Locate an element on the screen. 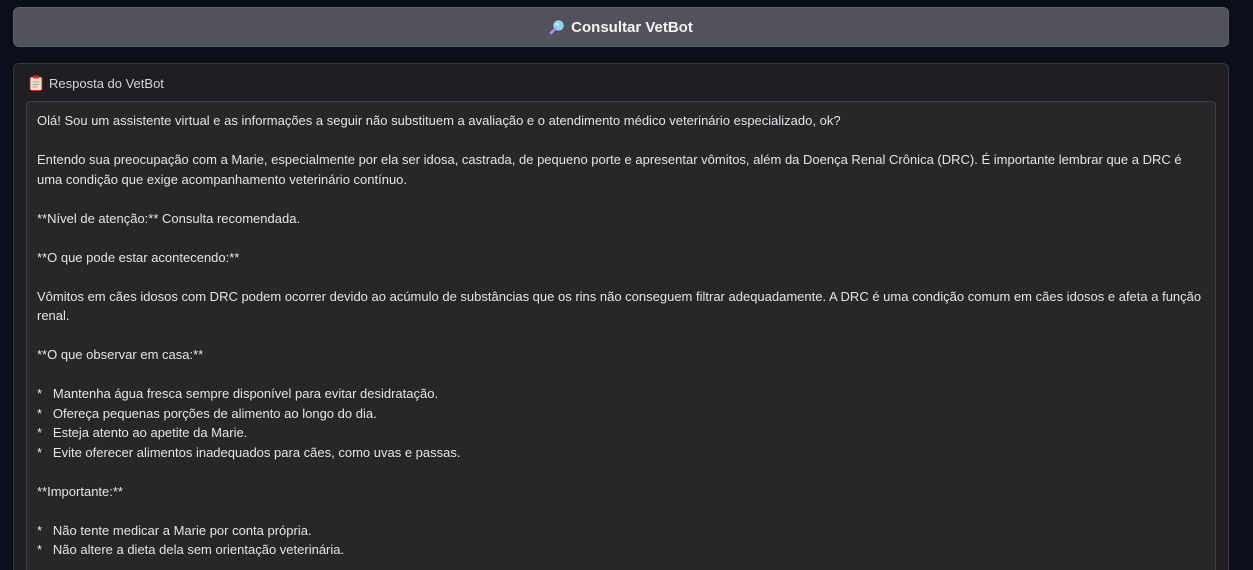 The height and width of the screenshot is (570, 1253). response-panel-header: Resposta do VetBot is located at coordinates (96, 83).